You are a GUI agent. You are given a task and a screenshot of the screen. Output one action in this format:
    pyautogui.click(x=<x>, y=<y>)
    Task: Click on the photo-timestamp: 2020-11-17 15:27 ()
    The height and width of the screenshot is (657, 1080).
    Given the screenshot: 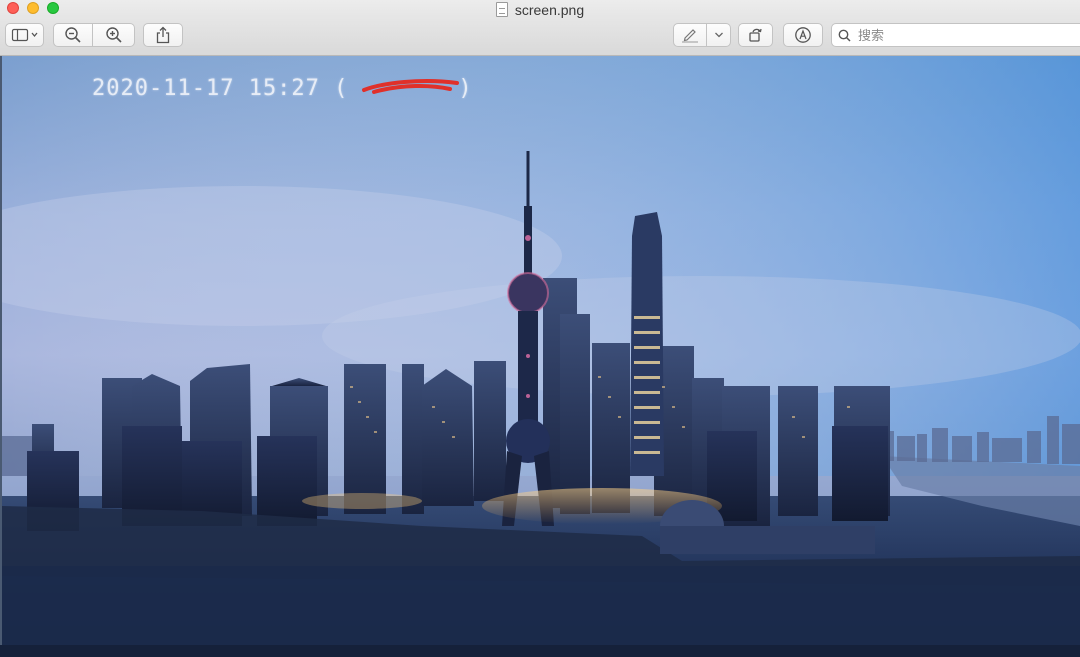 What is the action you would take?
    pyautogui.click(x=282, y=88)
    